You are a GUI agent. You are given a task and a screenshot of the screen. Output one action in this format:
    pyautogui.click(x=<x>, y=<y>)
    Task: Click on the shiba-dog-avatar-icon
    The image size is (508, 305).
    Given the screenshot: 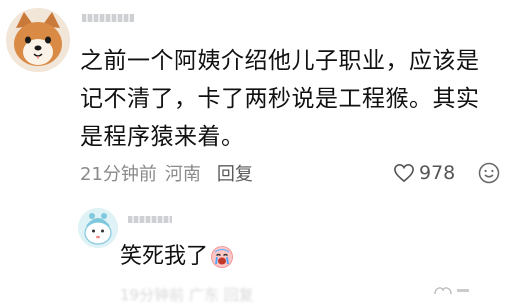 What is the action you would take?
    pyautogui.click(x=38, y=40)
    